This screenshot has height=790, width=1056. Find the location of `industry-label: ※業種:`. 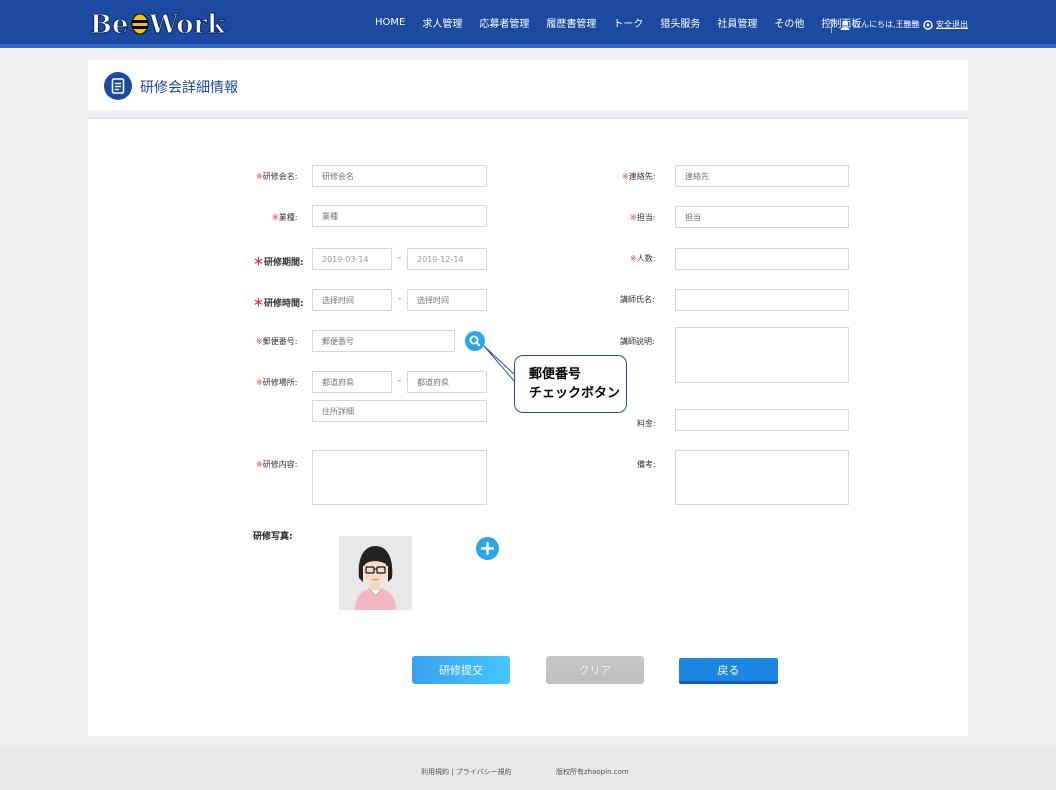

industry-label: ※業種: is located at coordinates (285, 217).